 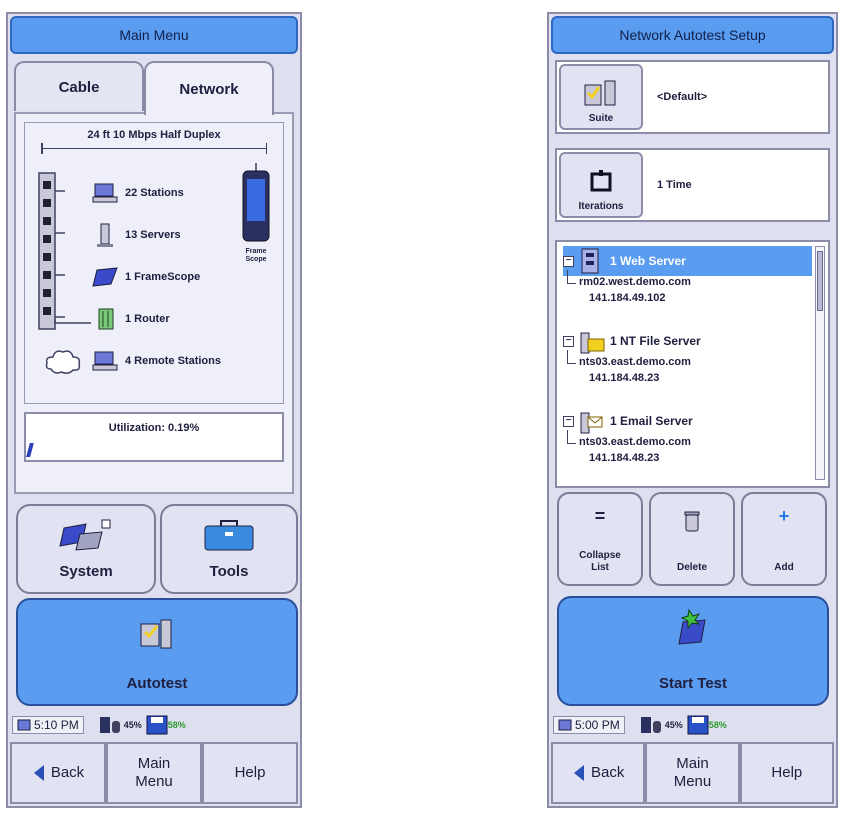 What do you see at coordinates (601, 206) in the screenshot?
I see `iterations-label: Iterations` at bounding box center [601, 206].